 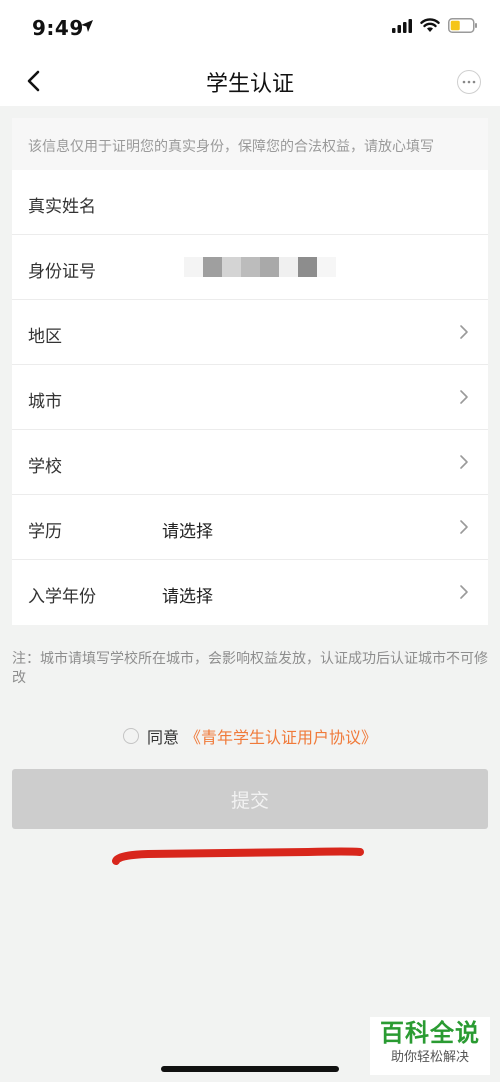 What do you see at coordinates (62, 597) in the screenshot?
I see `row-label: 入学年份` at bounding box center [62, 597].